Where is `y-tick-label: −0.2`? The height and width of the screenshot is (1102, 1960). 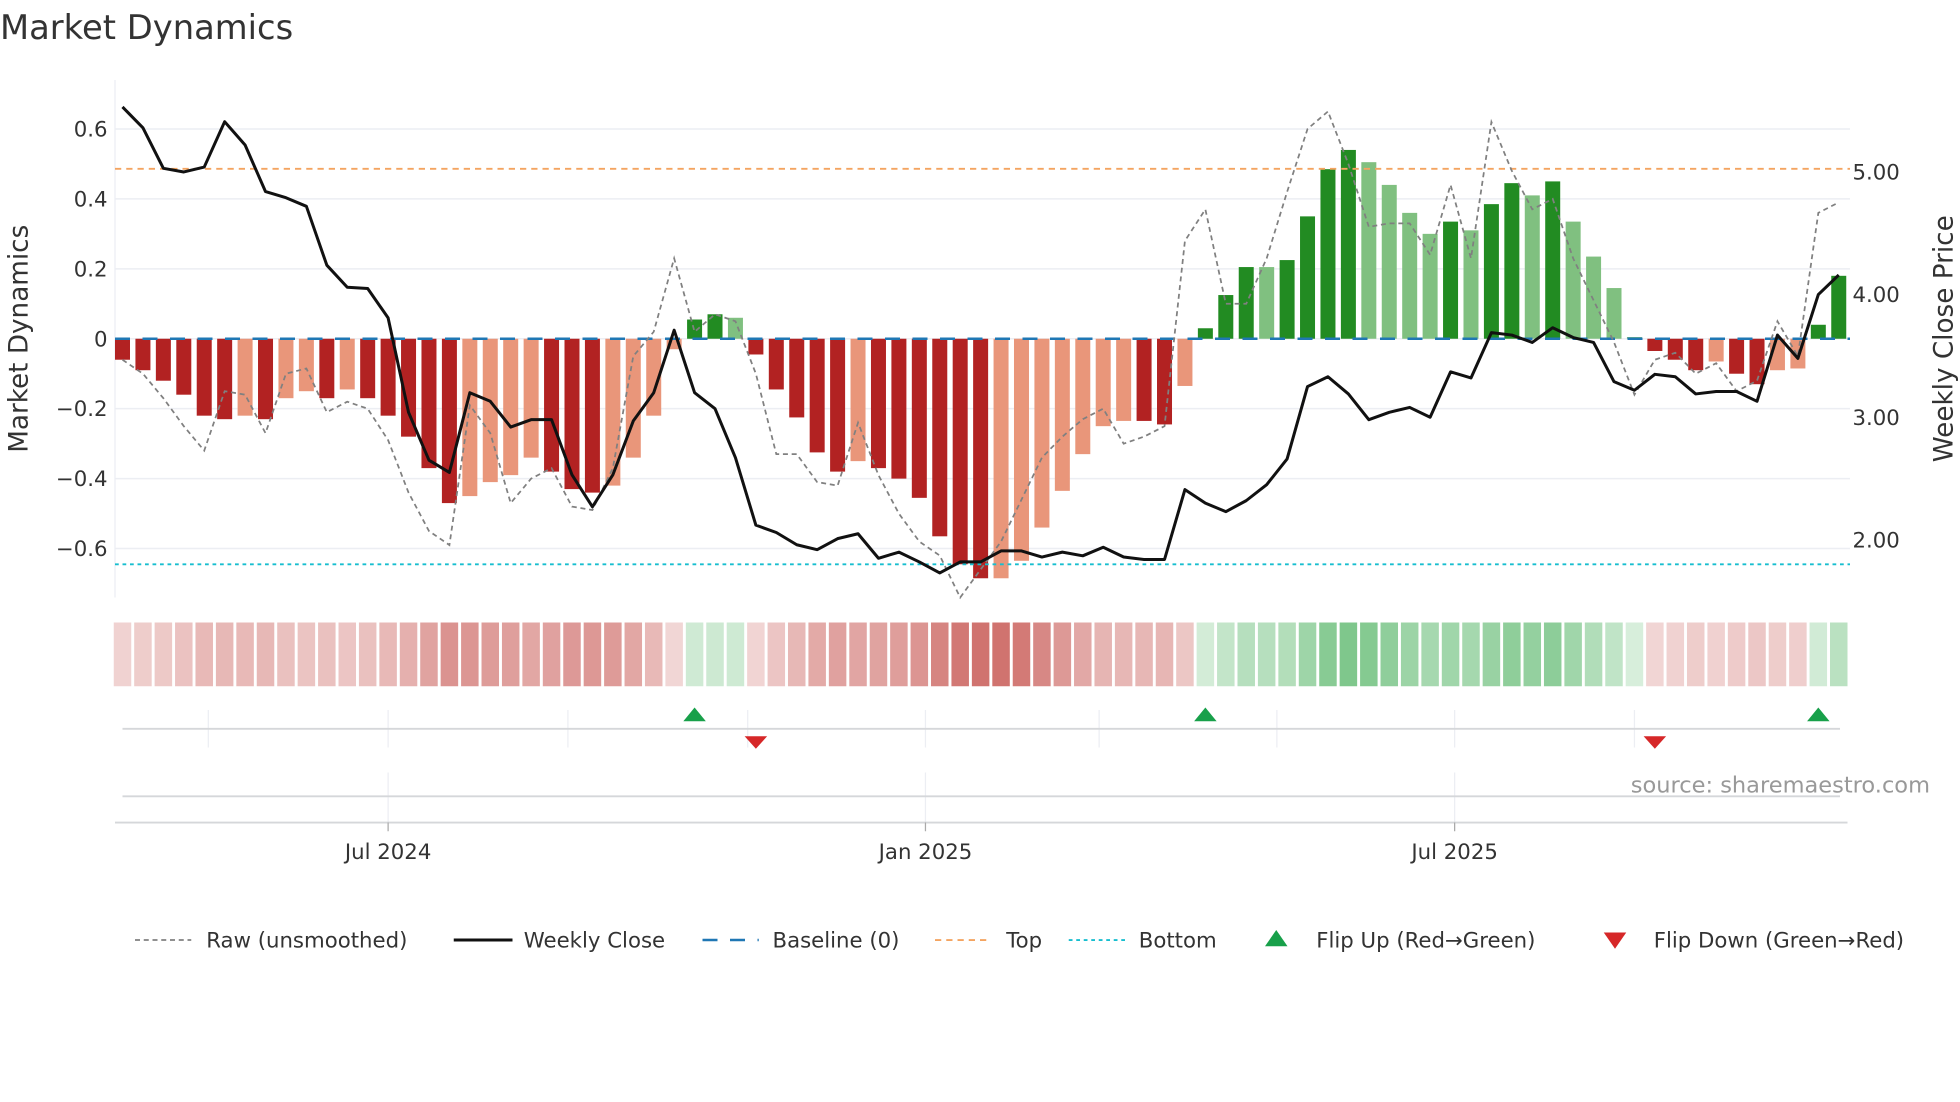 y-tick-label: −0.2 is located at coordinates (82, 409).